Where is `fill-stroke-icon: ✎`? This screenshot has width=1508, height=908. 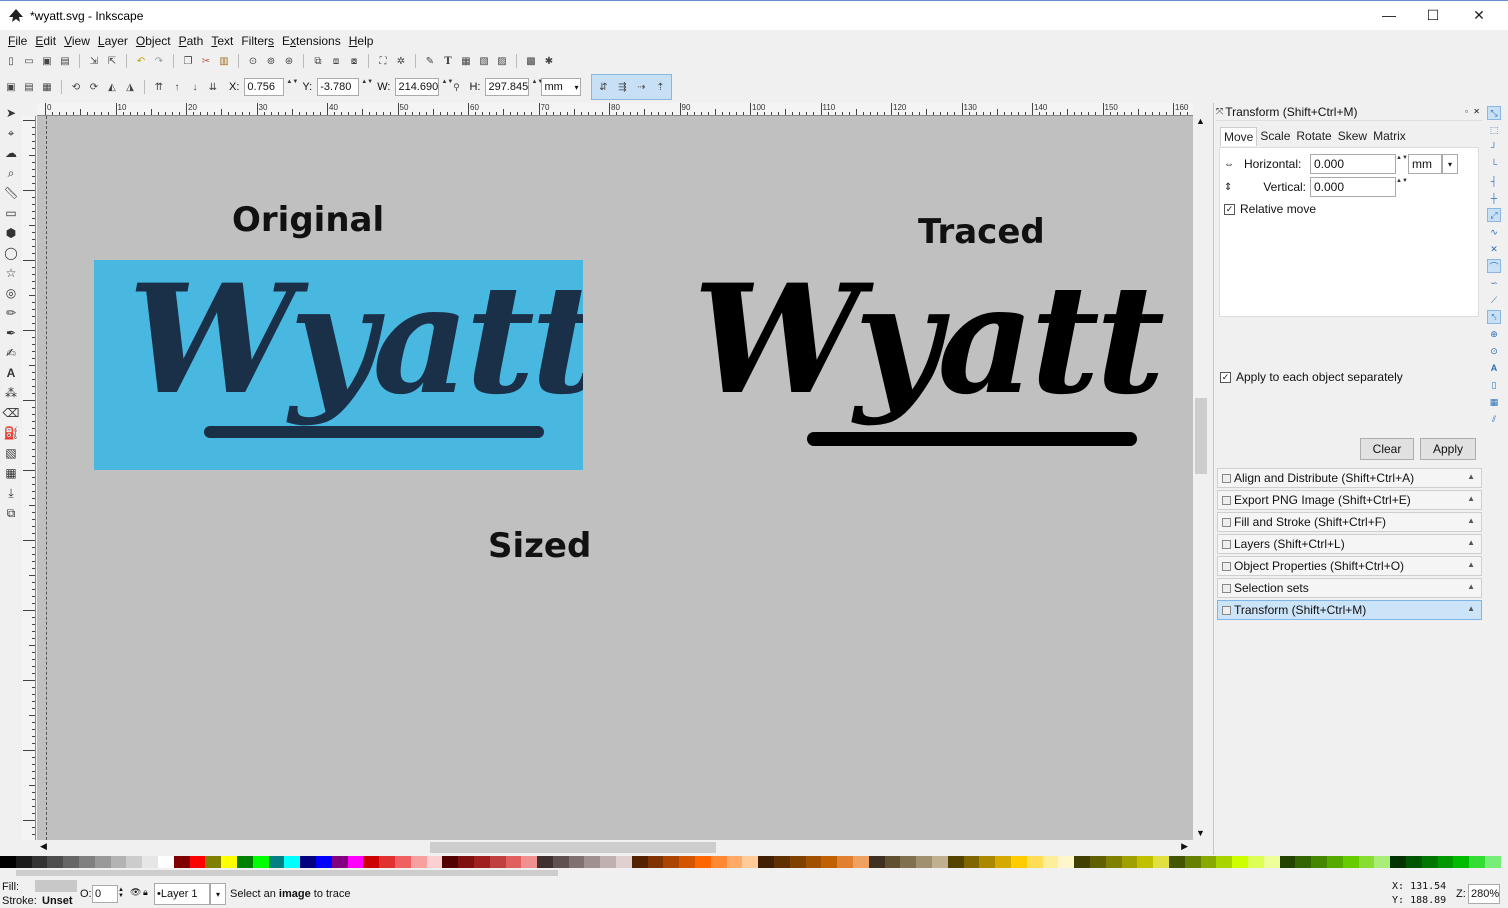 fill-stroke-icon: ✎ is located at coordinates (430, 61).